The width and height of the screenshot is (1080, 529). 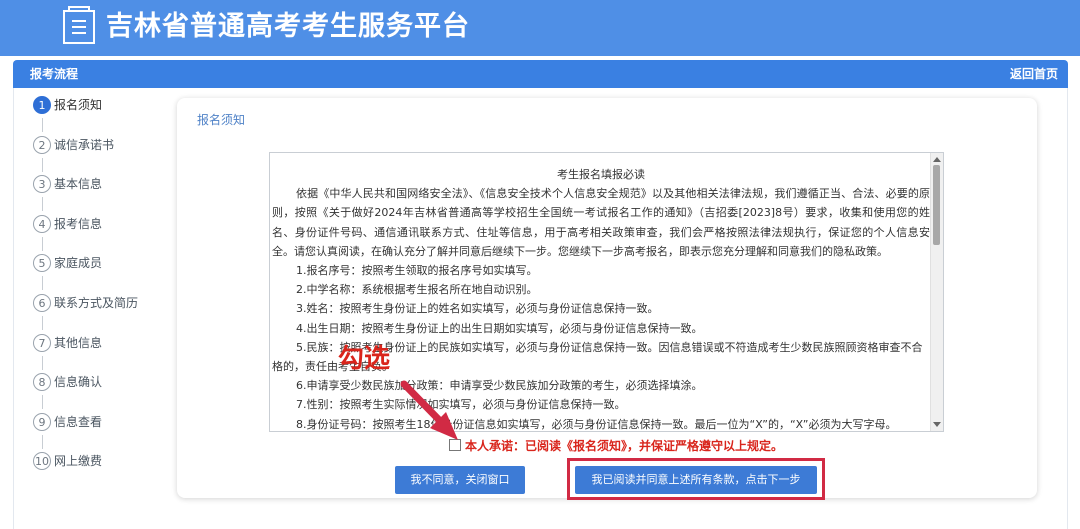 I want to click on site-title: 吉林省普通高考考生服务平台, so click(x=288, y=26).